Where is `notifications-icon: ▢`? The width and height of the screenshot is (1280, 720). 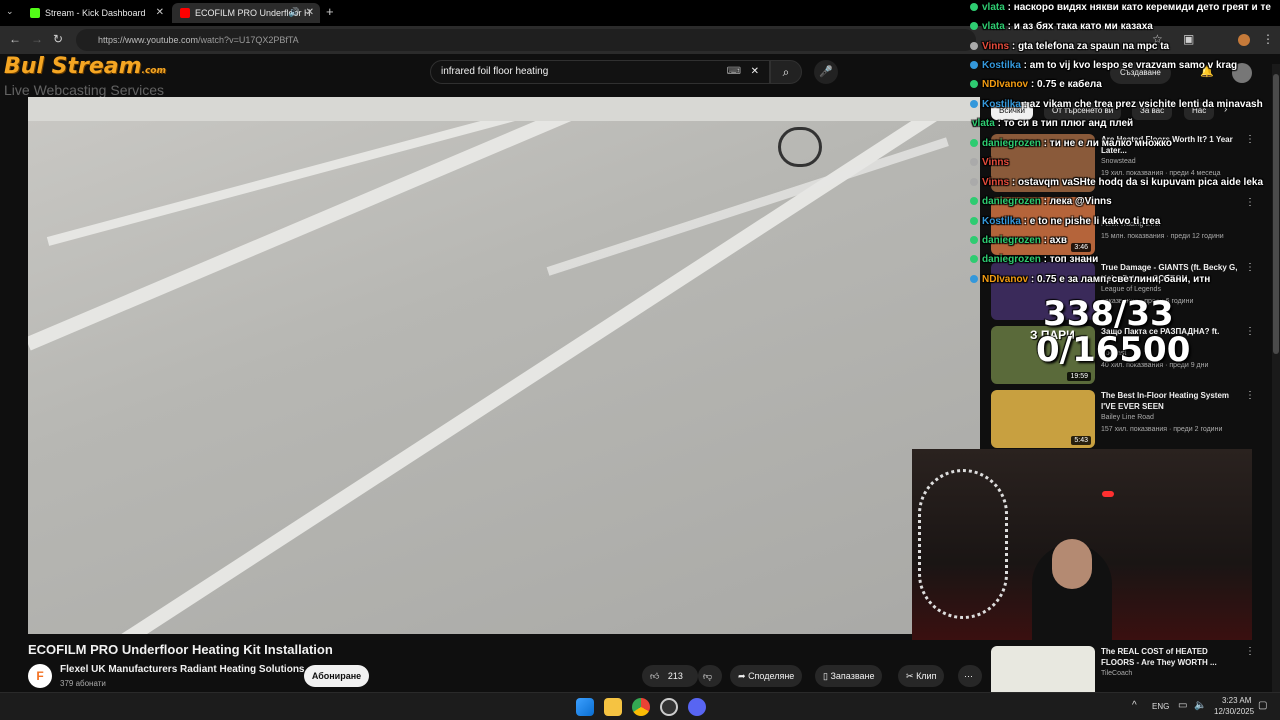 notifications-icon: ▢ is located at coordinates (1262, 705).